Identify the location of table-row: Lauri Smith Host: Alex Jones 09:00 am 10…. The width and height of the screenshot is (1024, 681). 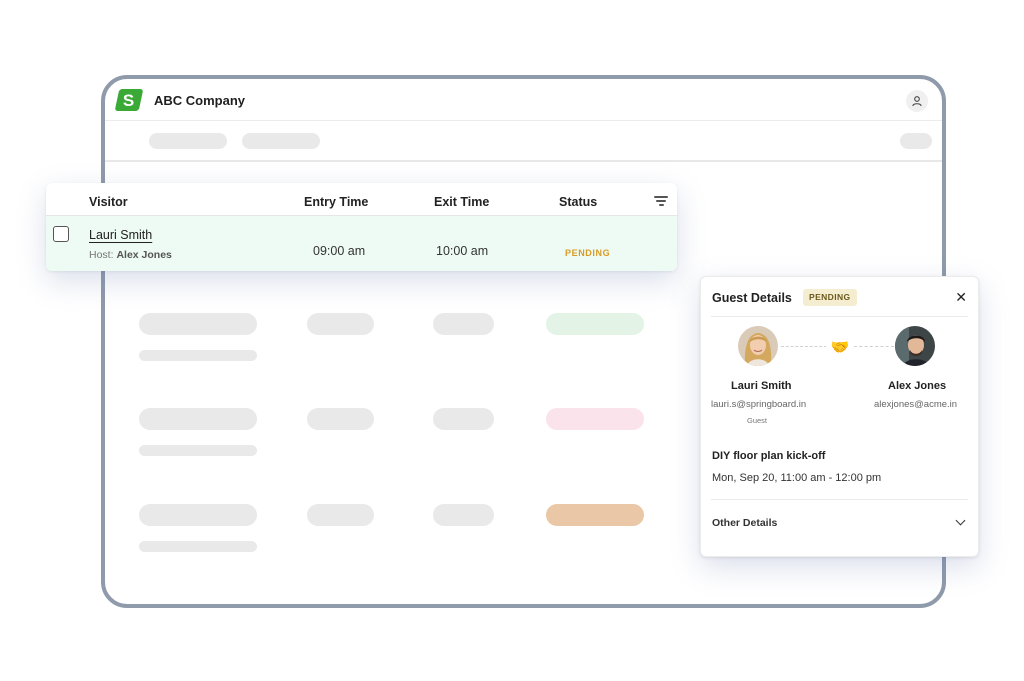
(361, 243).